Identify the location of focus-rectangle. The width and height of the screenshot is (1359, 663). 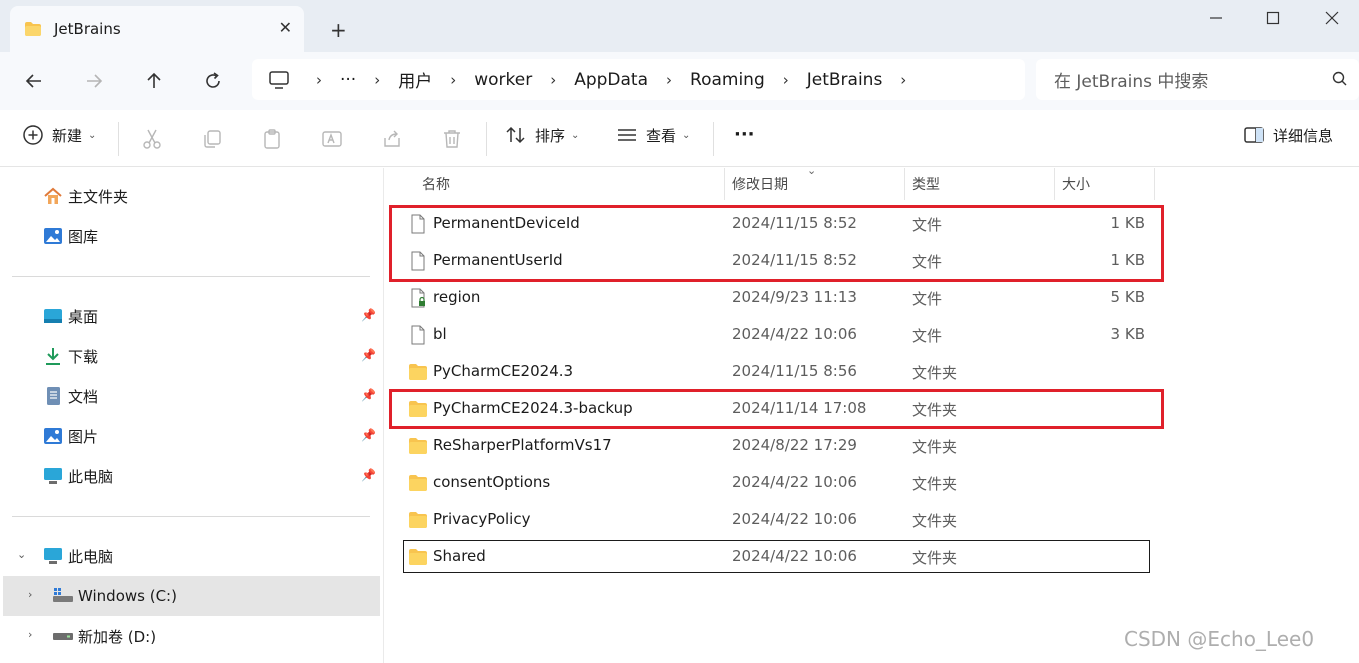
(776, 556).